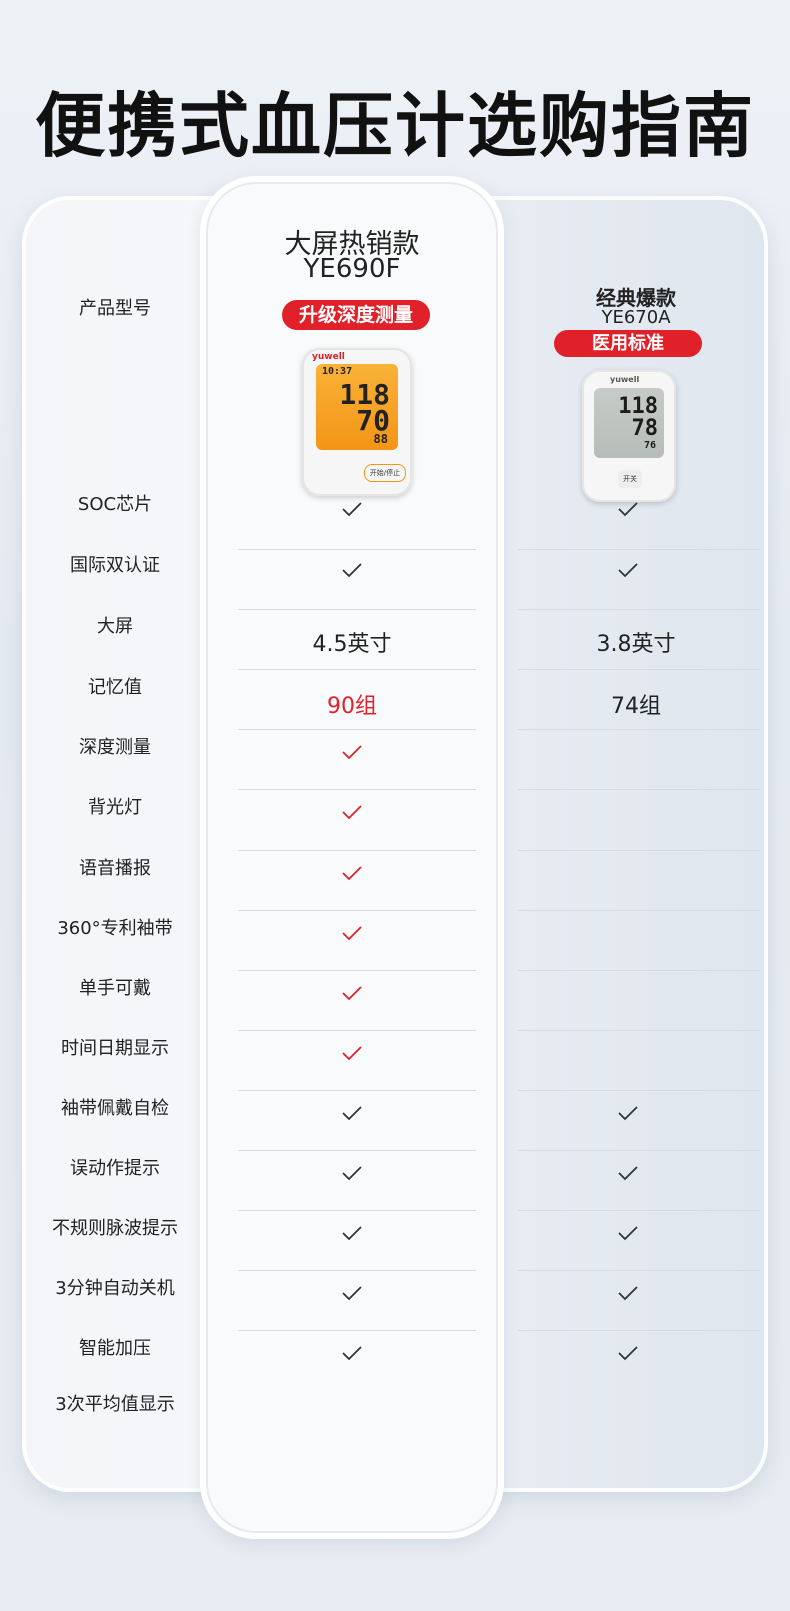  What do you see at coordinates (385, 473) in the screenshot?
I see `start-stop-button: 开始/停止` at bounding box center [385, 473].